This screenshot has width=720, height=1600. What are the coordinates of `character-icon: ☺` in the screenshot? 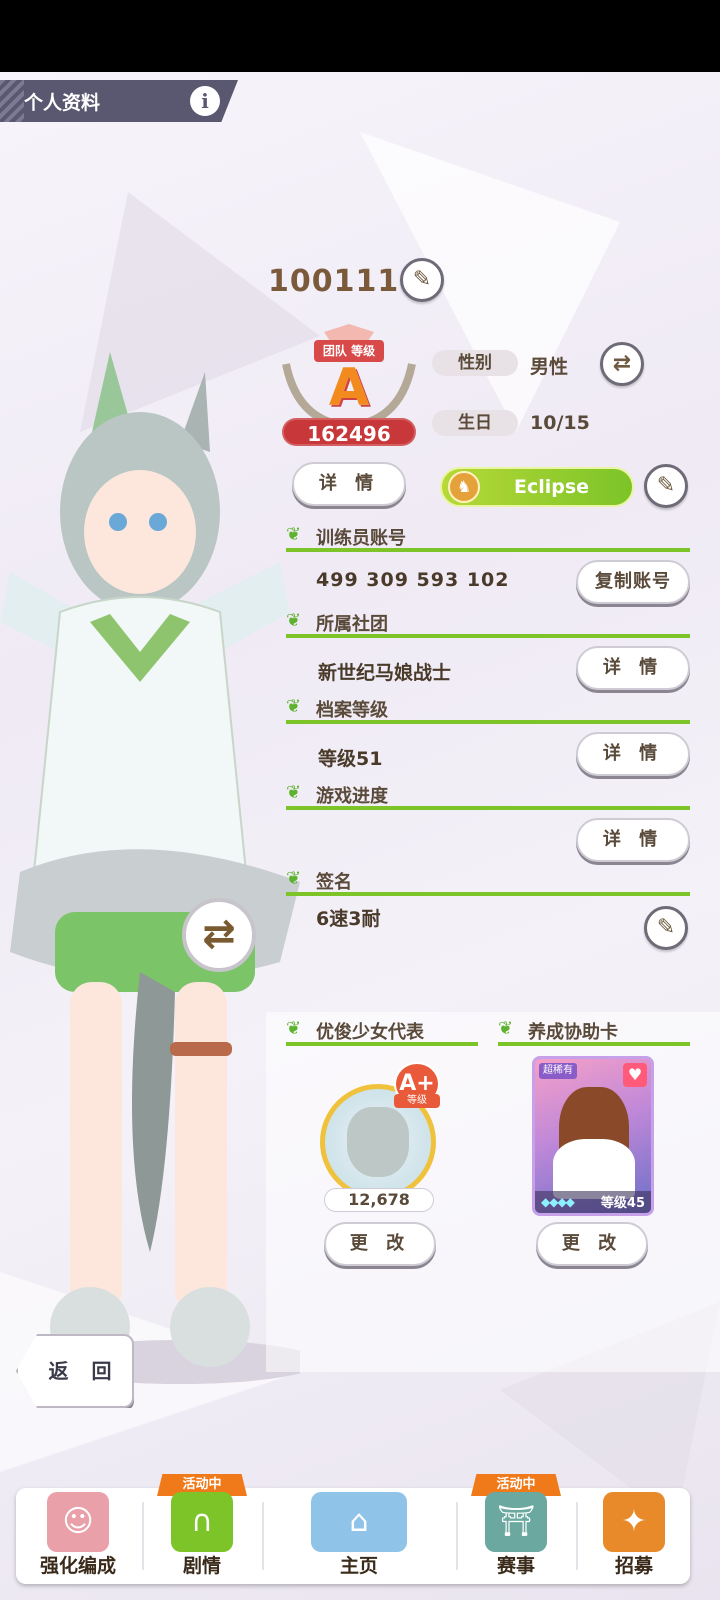 It's located at (78, 1522).